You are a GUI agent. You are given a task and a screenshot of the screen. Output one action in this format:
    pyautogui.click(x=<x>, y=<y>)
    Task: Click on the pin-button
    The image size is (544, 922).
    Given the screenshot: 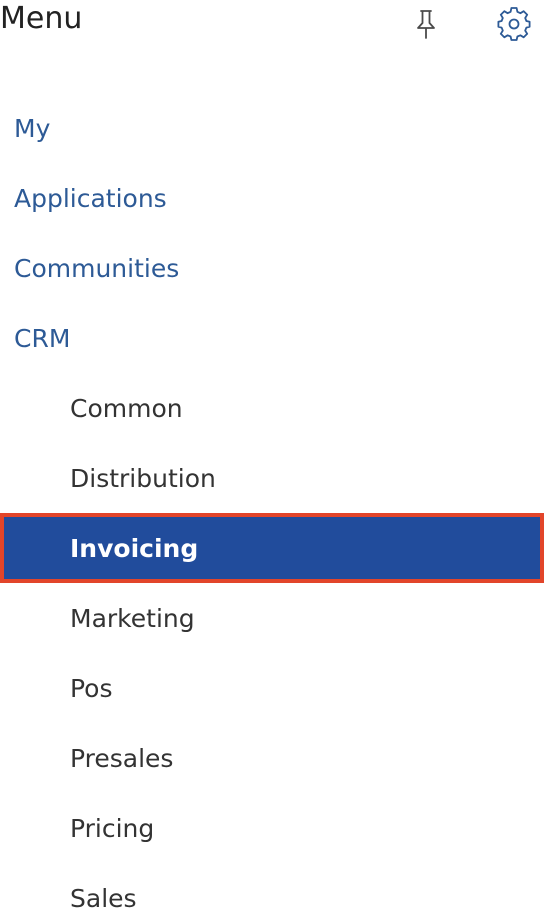 What is the action you would take?
    pyautogui.click(x=426, y=24)
    